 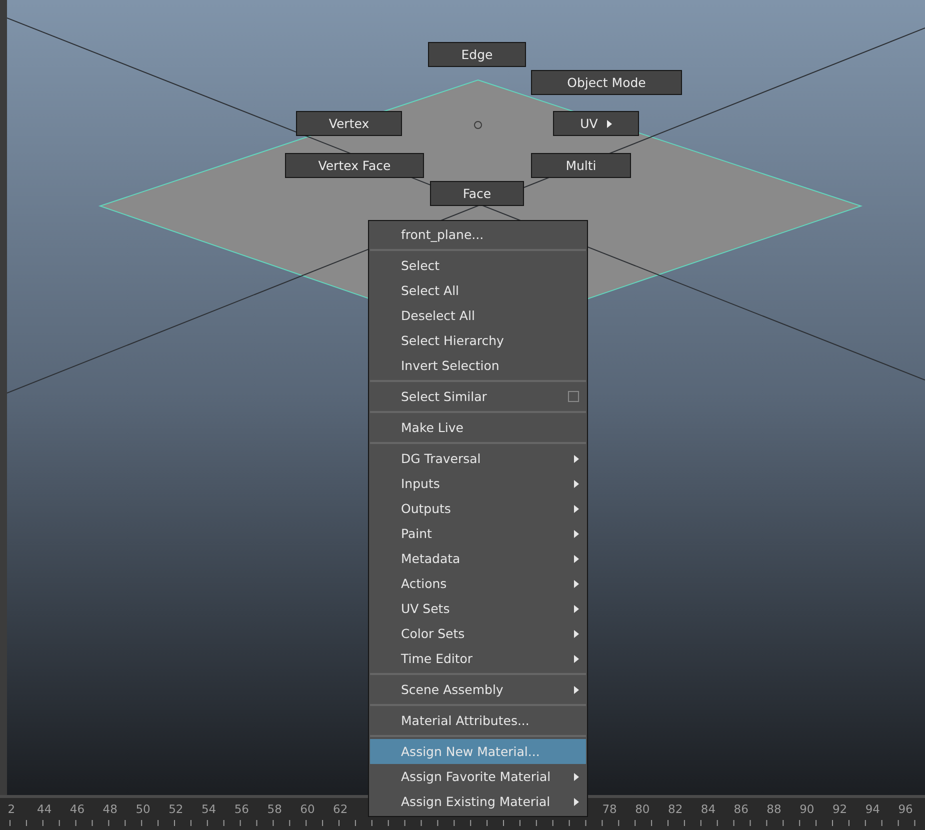 I want to click on frame-number: 48, so click(x=110, y=810).